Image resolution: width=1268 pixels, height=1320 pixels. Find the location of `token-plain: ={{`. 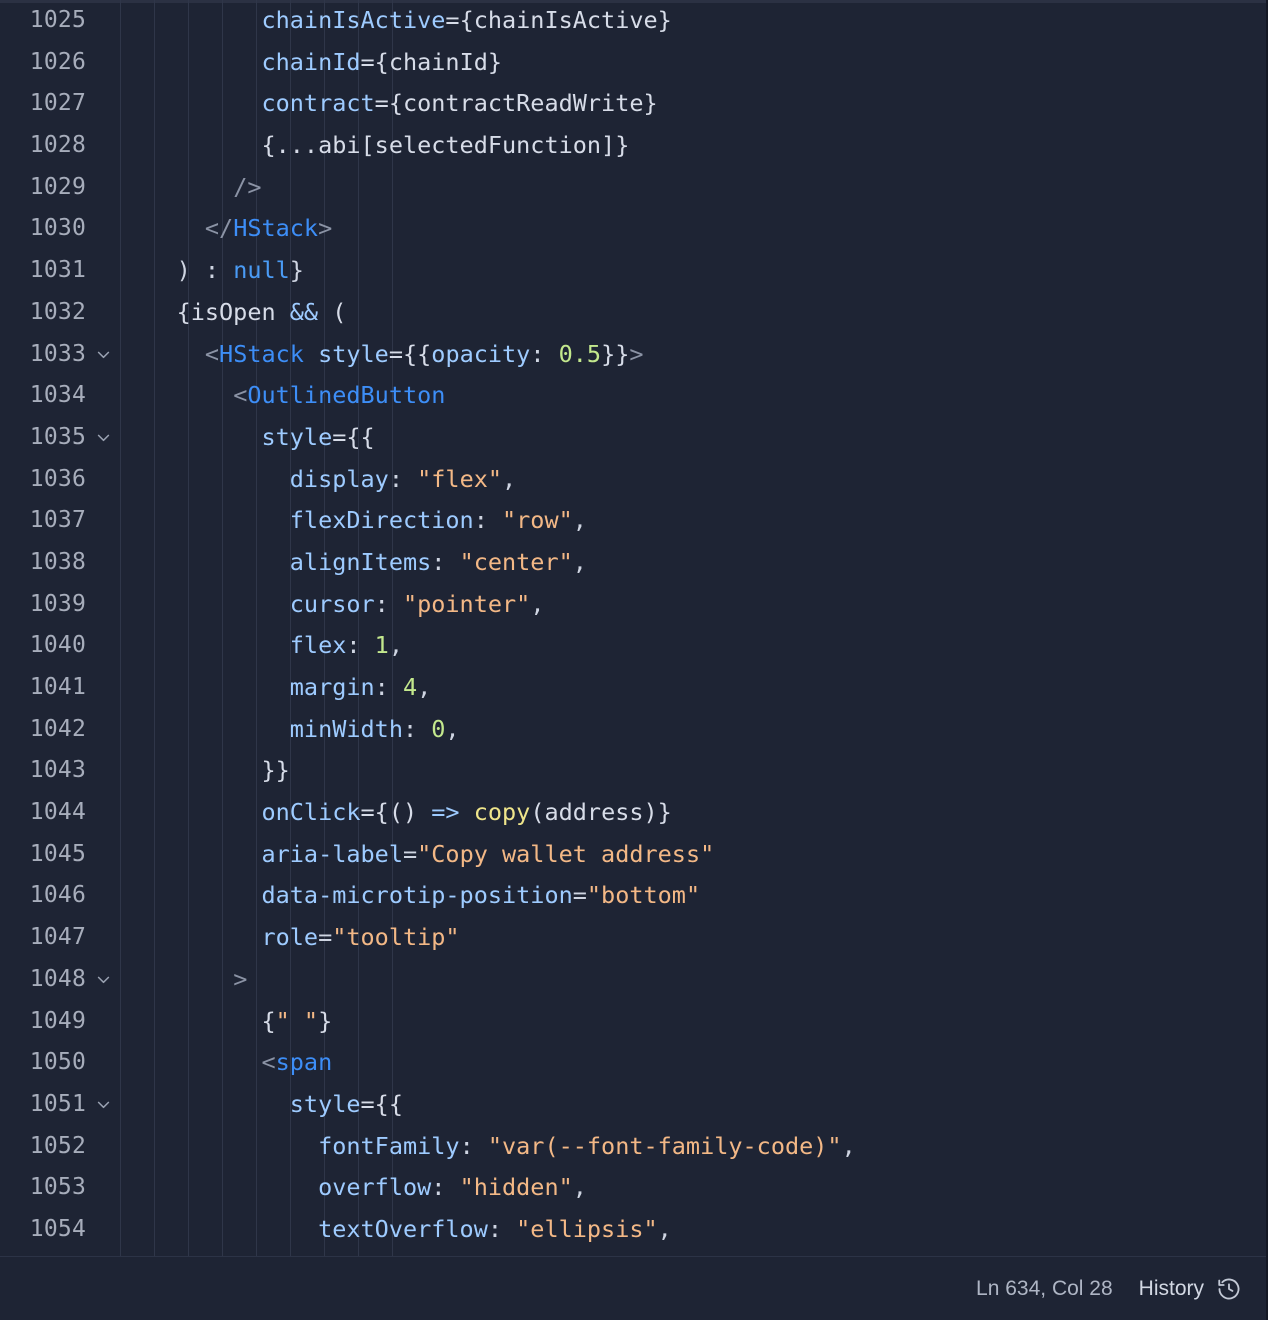

token-plain: ={{ is located at coordinates (353, 436).